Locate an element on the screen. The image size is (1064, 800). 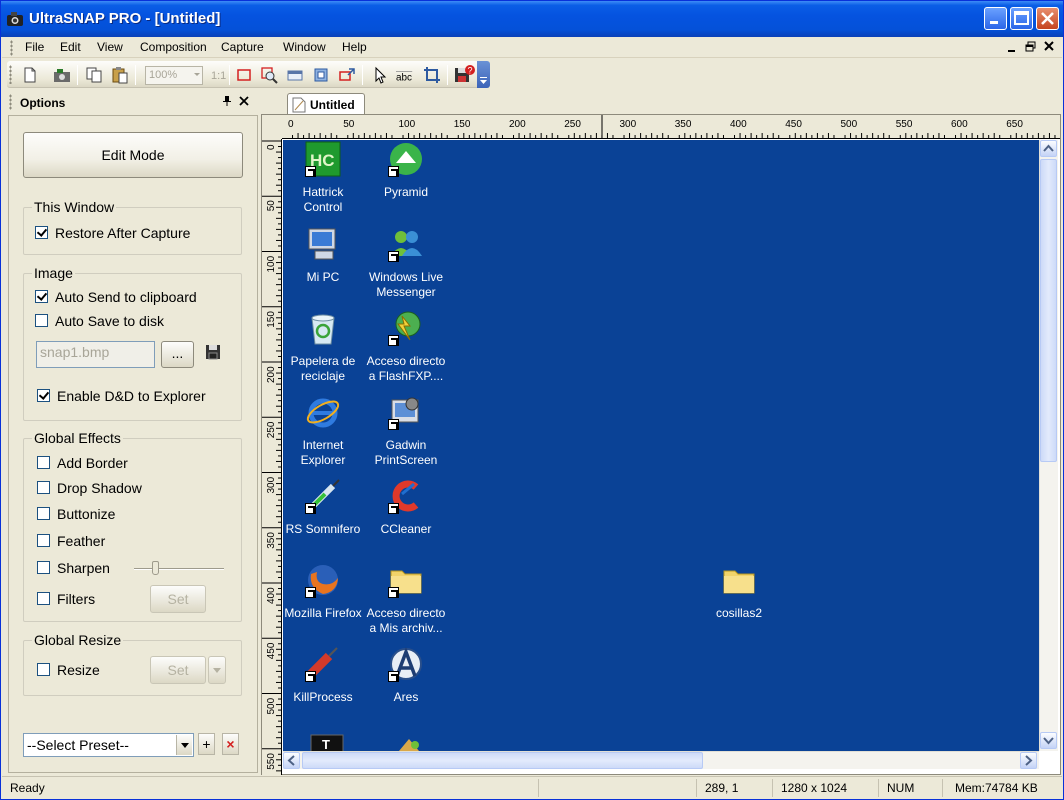
scroll-up-button is located at coordinates (1048, 148).